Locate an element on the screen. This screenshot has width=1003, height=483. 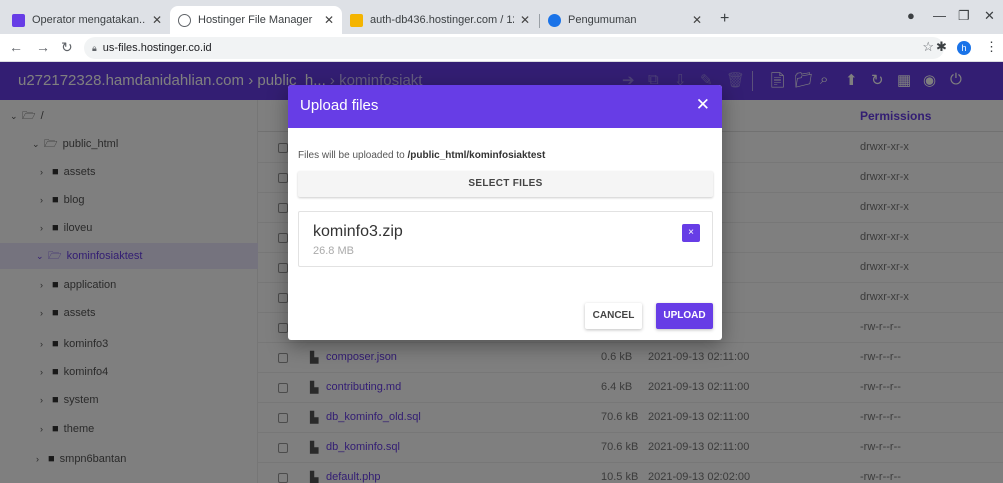
tab-label: auth-db436.hostinger.com / 127. is located at coordinates (442, 20).